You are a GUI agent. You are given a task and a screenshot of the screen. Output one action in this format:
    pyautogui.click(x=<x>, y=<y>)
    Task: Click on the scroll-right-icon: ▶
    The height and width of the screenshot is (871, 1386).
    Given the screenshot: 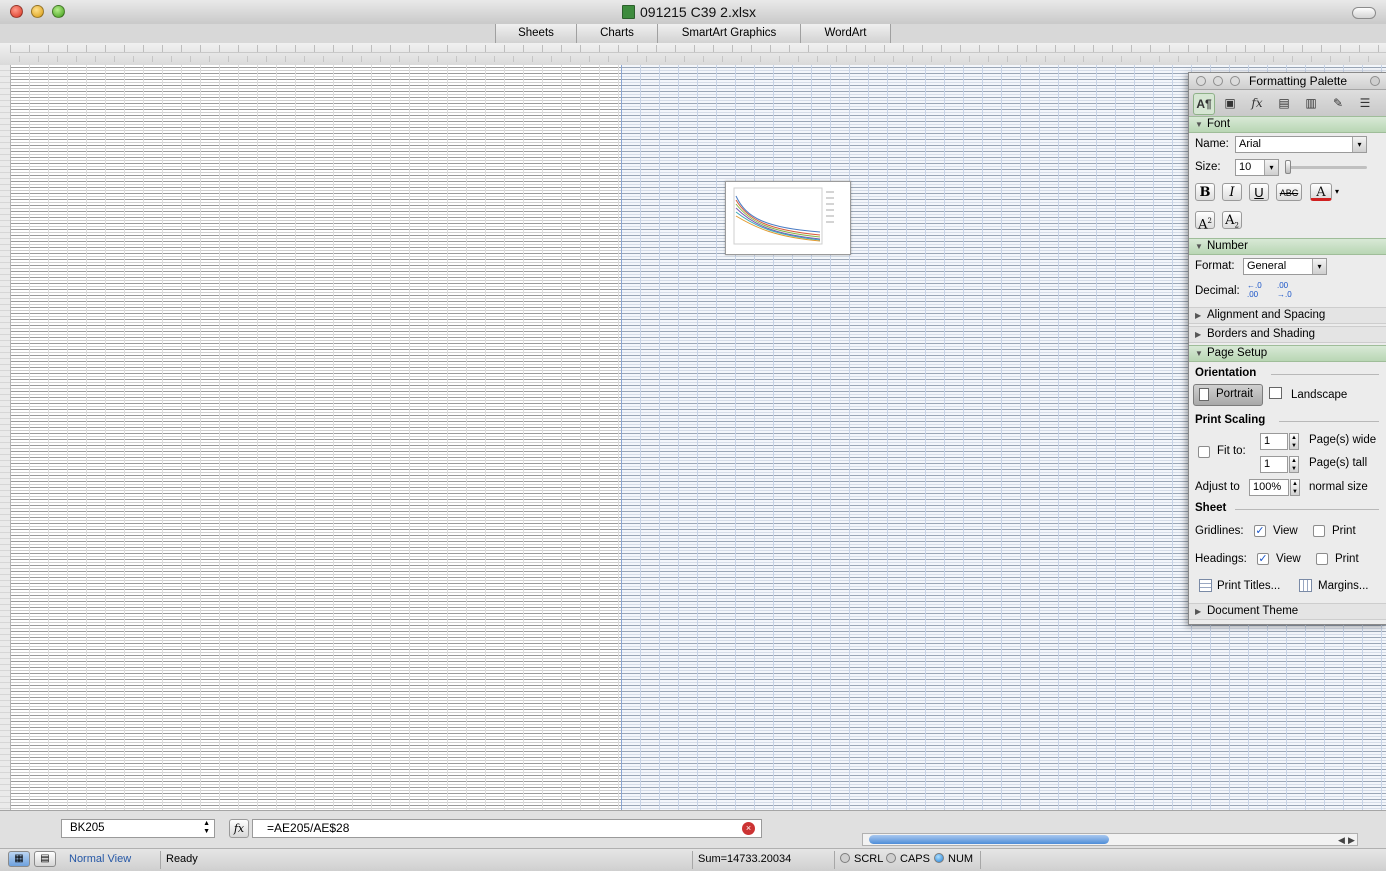 What is the action you would take?
    pyautogui.click(x=1351, y=840)
    